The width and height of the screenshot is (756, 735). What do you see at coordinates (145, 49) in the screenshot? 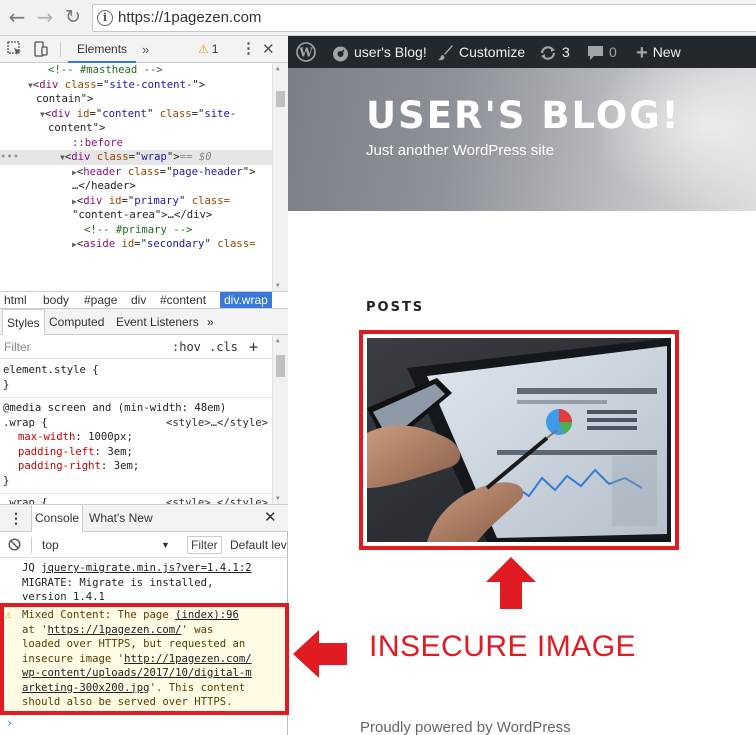
I see `more-tabs-chevron-icon: »` at bounding box center [145, 49].